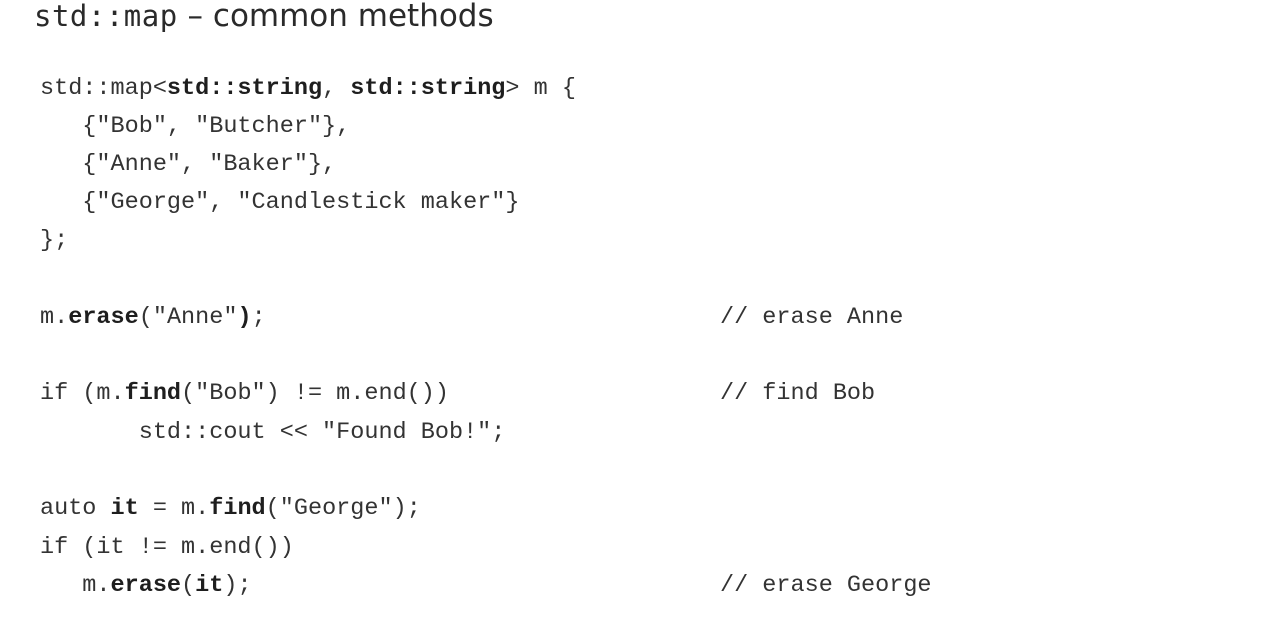 This screenshot has height=624, width=1276. I want to click on code-erase-anne-args: ("Anne", so click(188, 317).